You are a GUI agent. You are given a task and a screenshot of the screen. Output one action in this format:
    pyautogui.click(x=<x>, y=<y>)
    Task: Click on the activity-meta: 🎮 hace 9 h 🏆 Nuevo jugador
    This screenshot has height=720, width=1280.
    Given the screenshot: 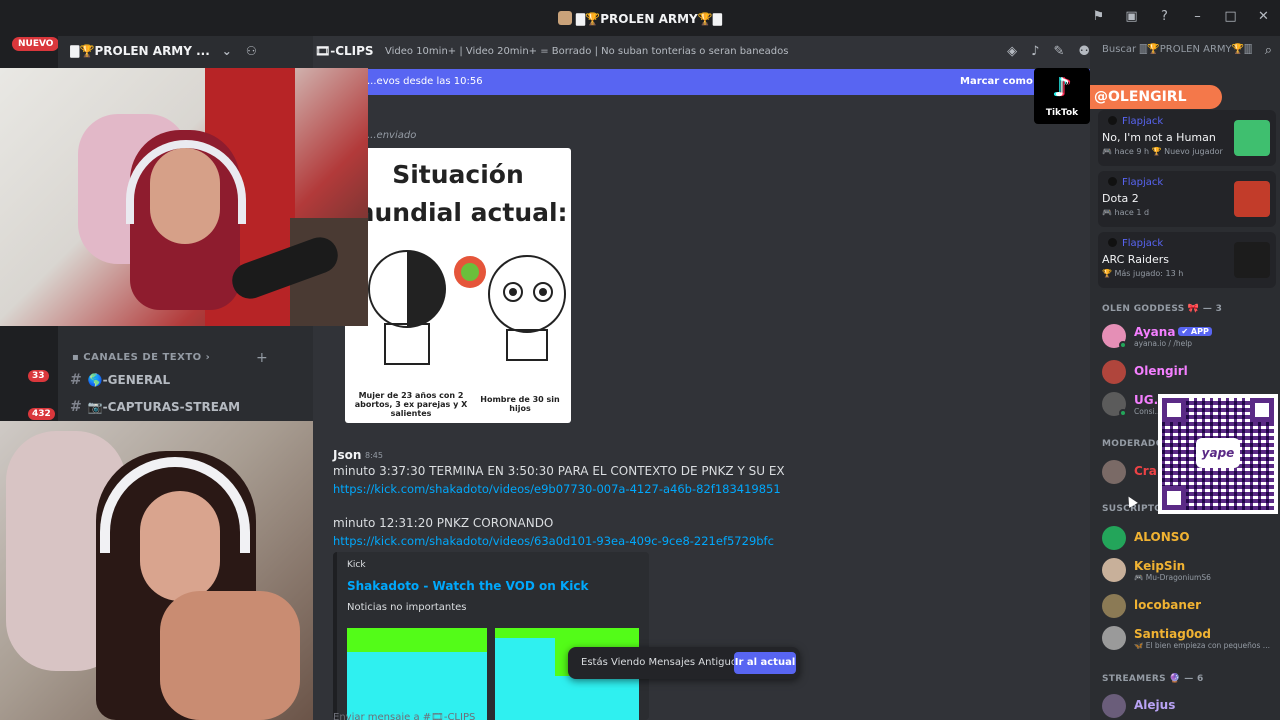 What is the action you would take?
    pyautogui.click(x=1162, y=151)
    